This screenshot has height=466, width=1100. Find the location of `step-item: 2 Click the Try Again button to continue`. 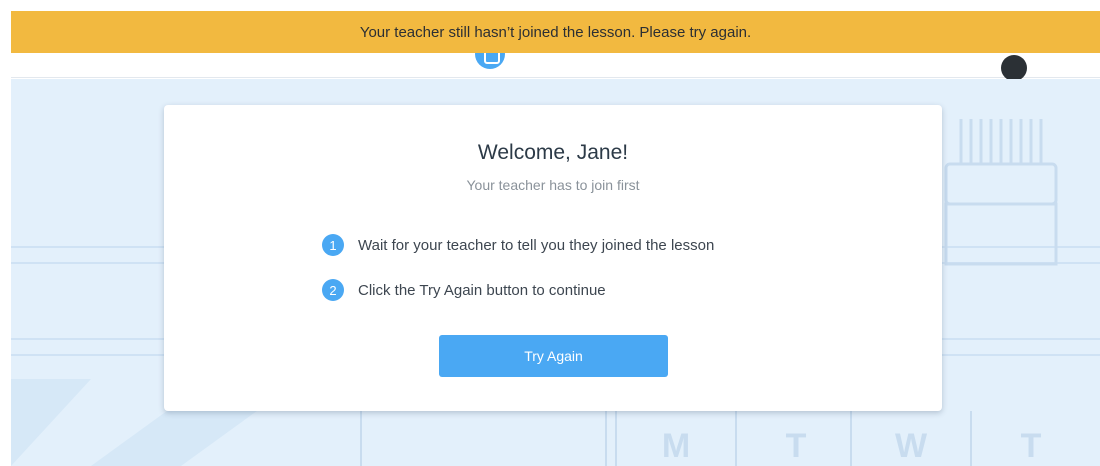

step-item: 2 Click the Try Again button to continue is located at coordinates (464, 290).